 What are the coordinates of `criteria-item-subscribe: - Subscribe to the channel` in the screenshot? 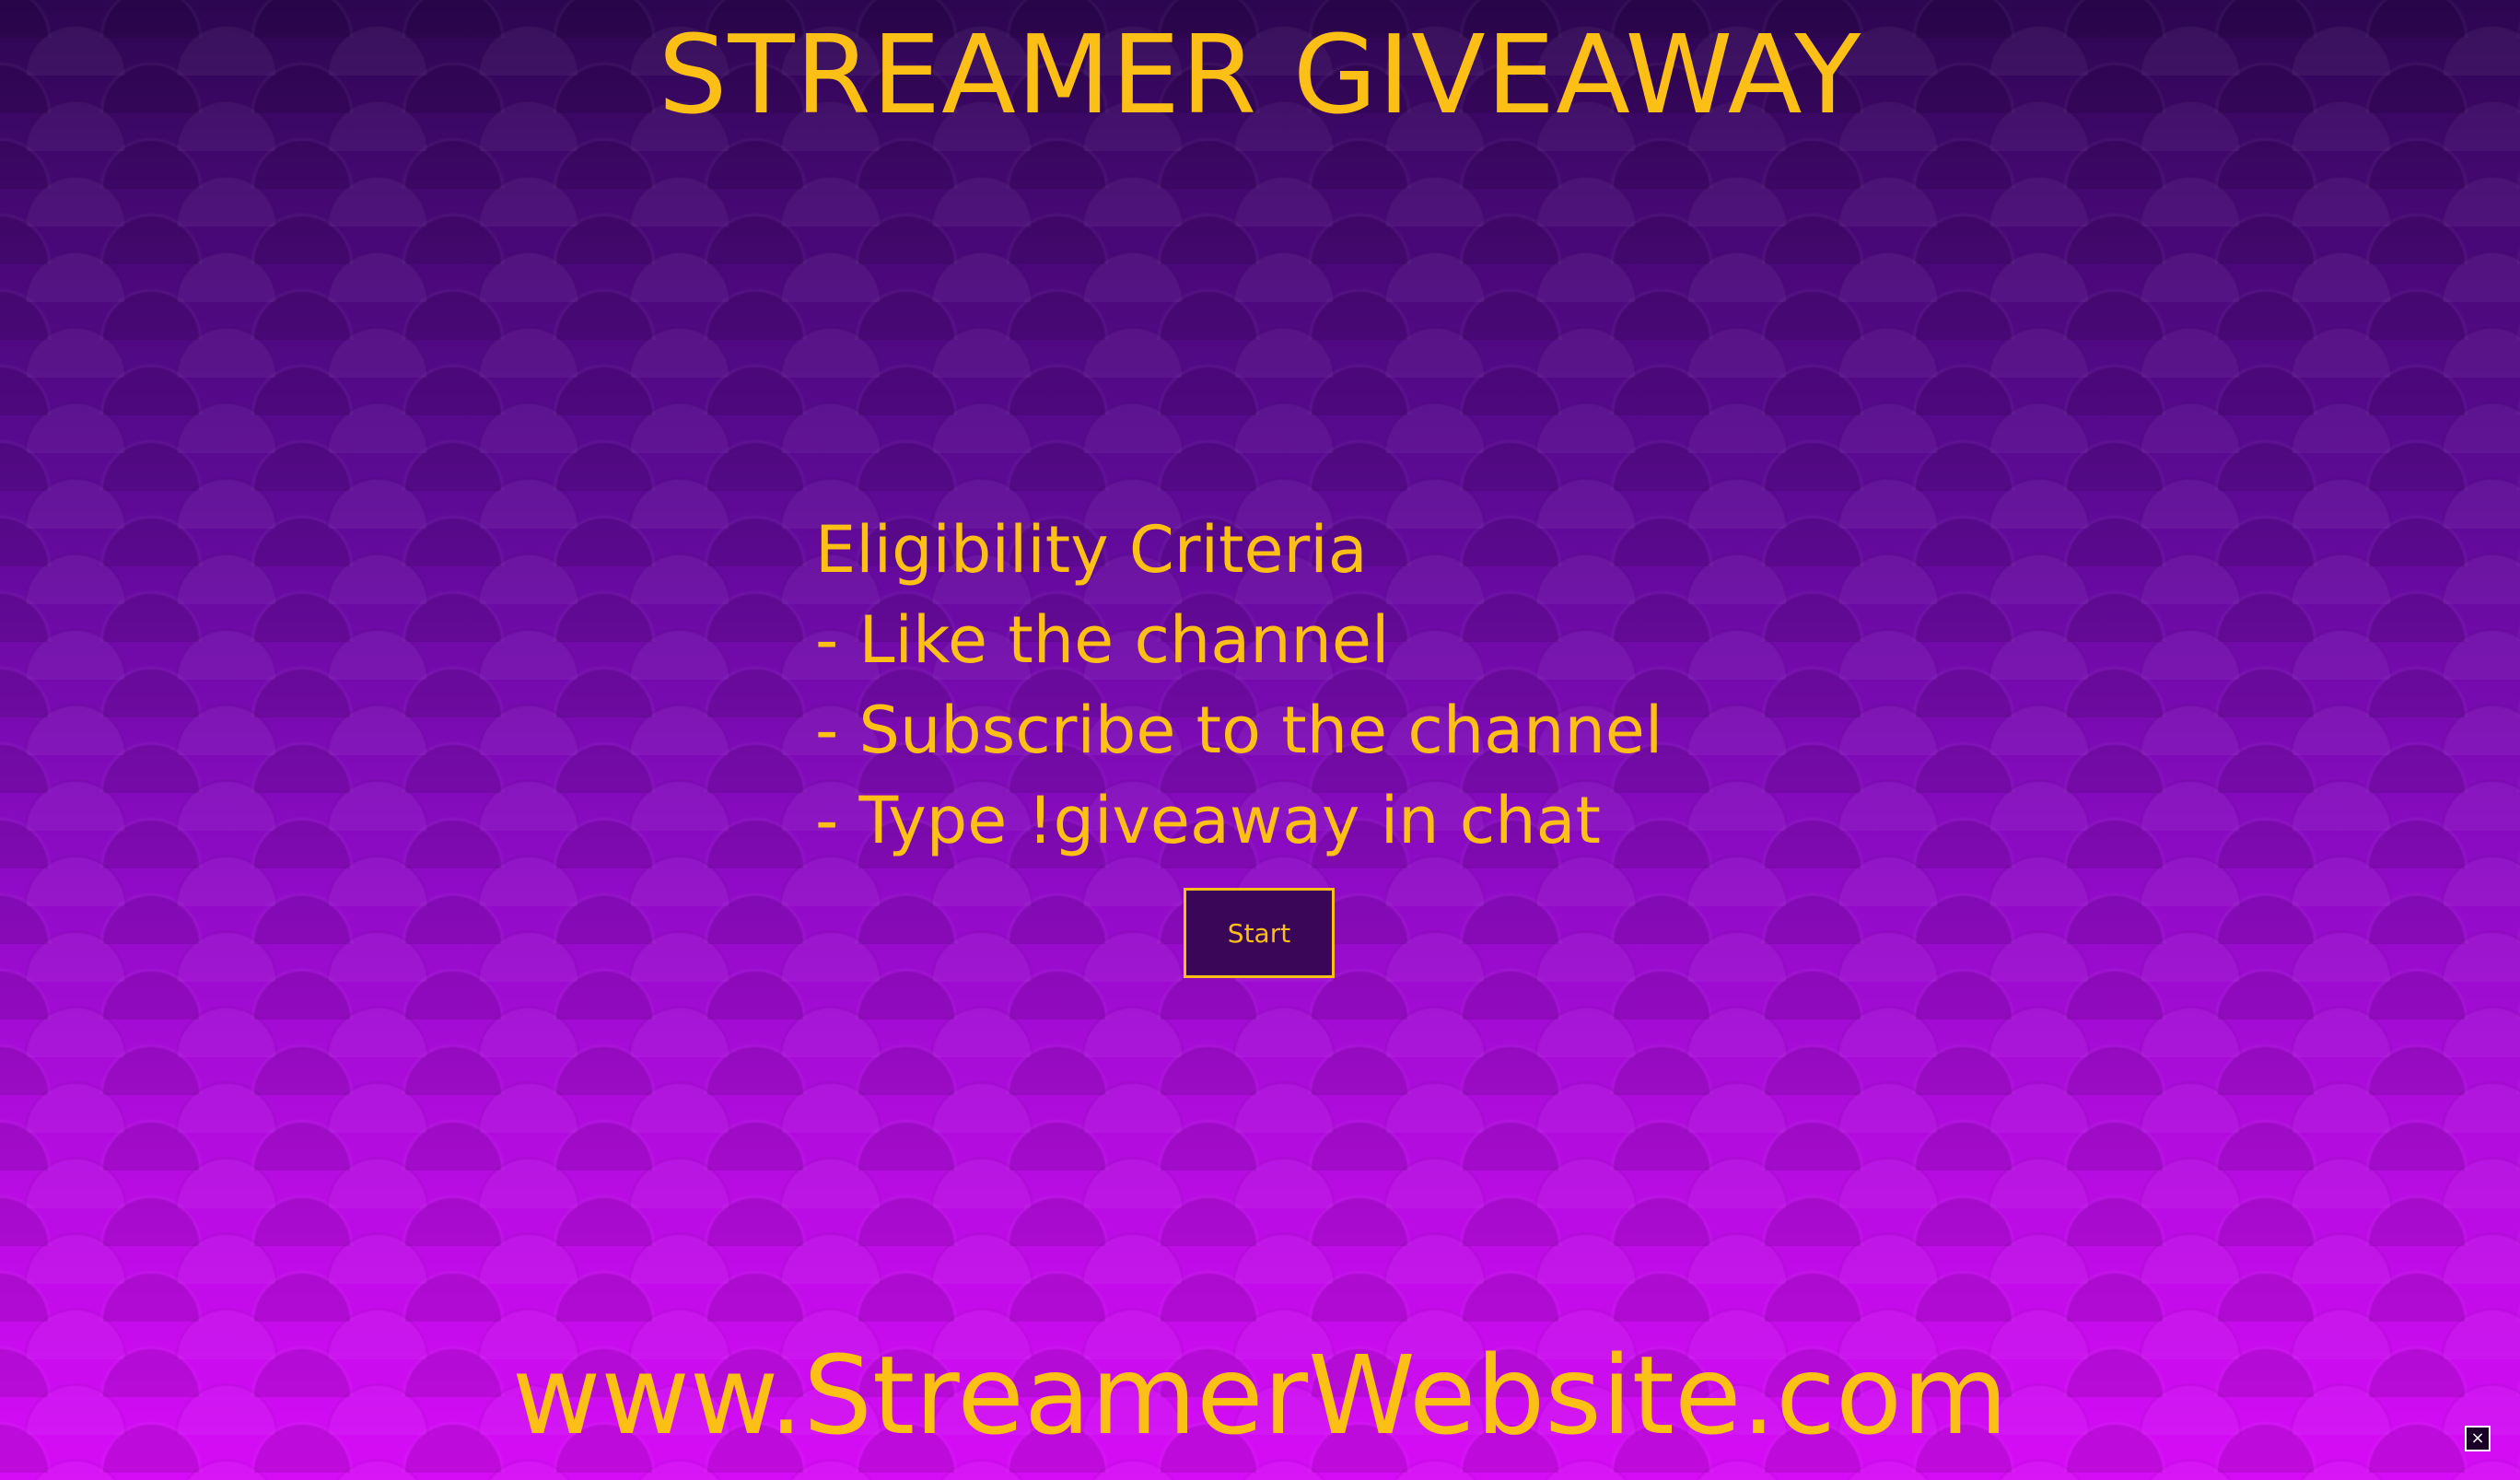 It's located at (1239, 730).